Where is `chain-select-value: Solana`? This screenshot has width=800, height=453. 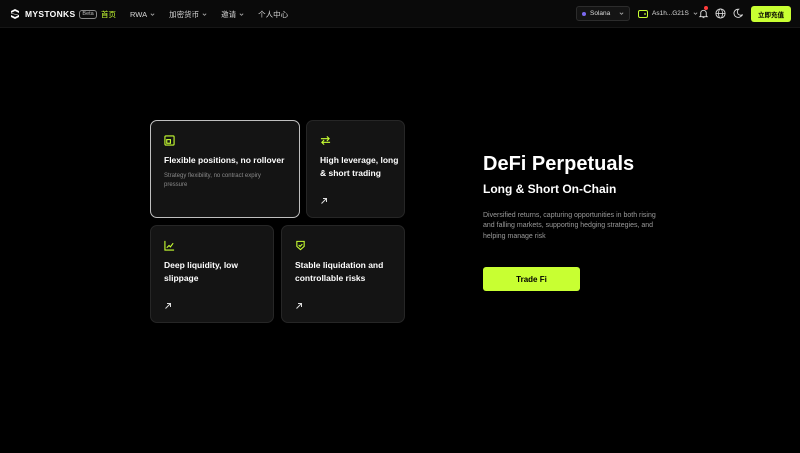
chain-select-value: Solana is located at coordinates (600, 13).